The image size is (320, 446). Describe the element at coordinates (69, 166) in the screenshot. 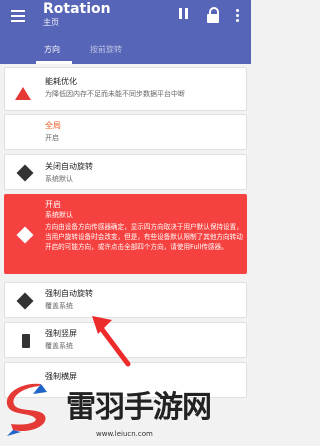

I see `card-title: 关闭自动旋转` at that location.